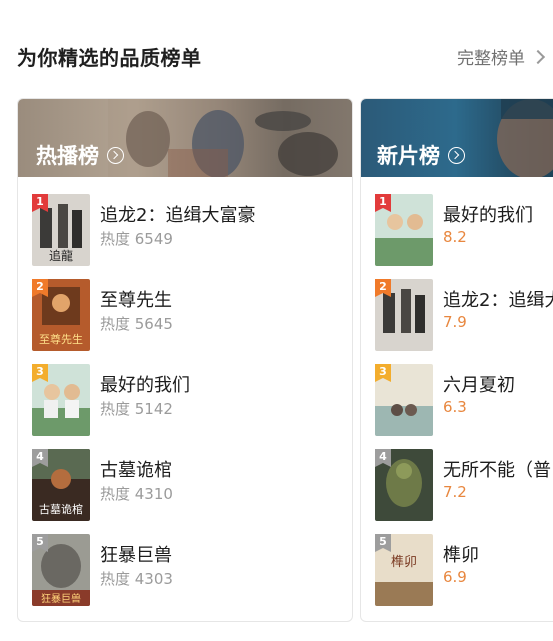  Describe the element at coordinates (185, 476) in the screenshot. I see `list-item: 古墓诡棺 4 古墓诡棺 热度 4310` at that location.